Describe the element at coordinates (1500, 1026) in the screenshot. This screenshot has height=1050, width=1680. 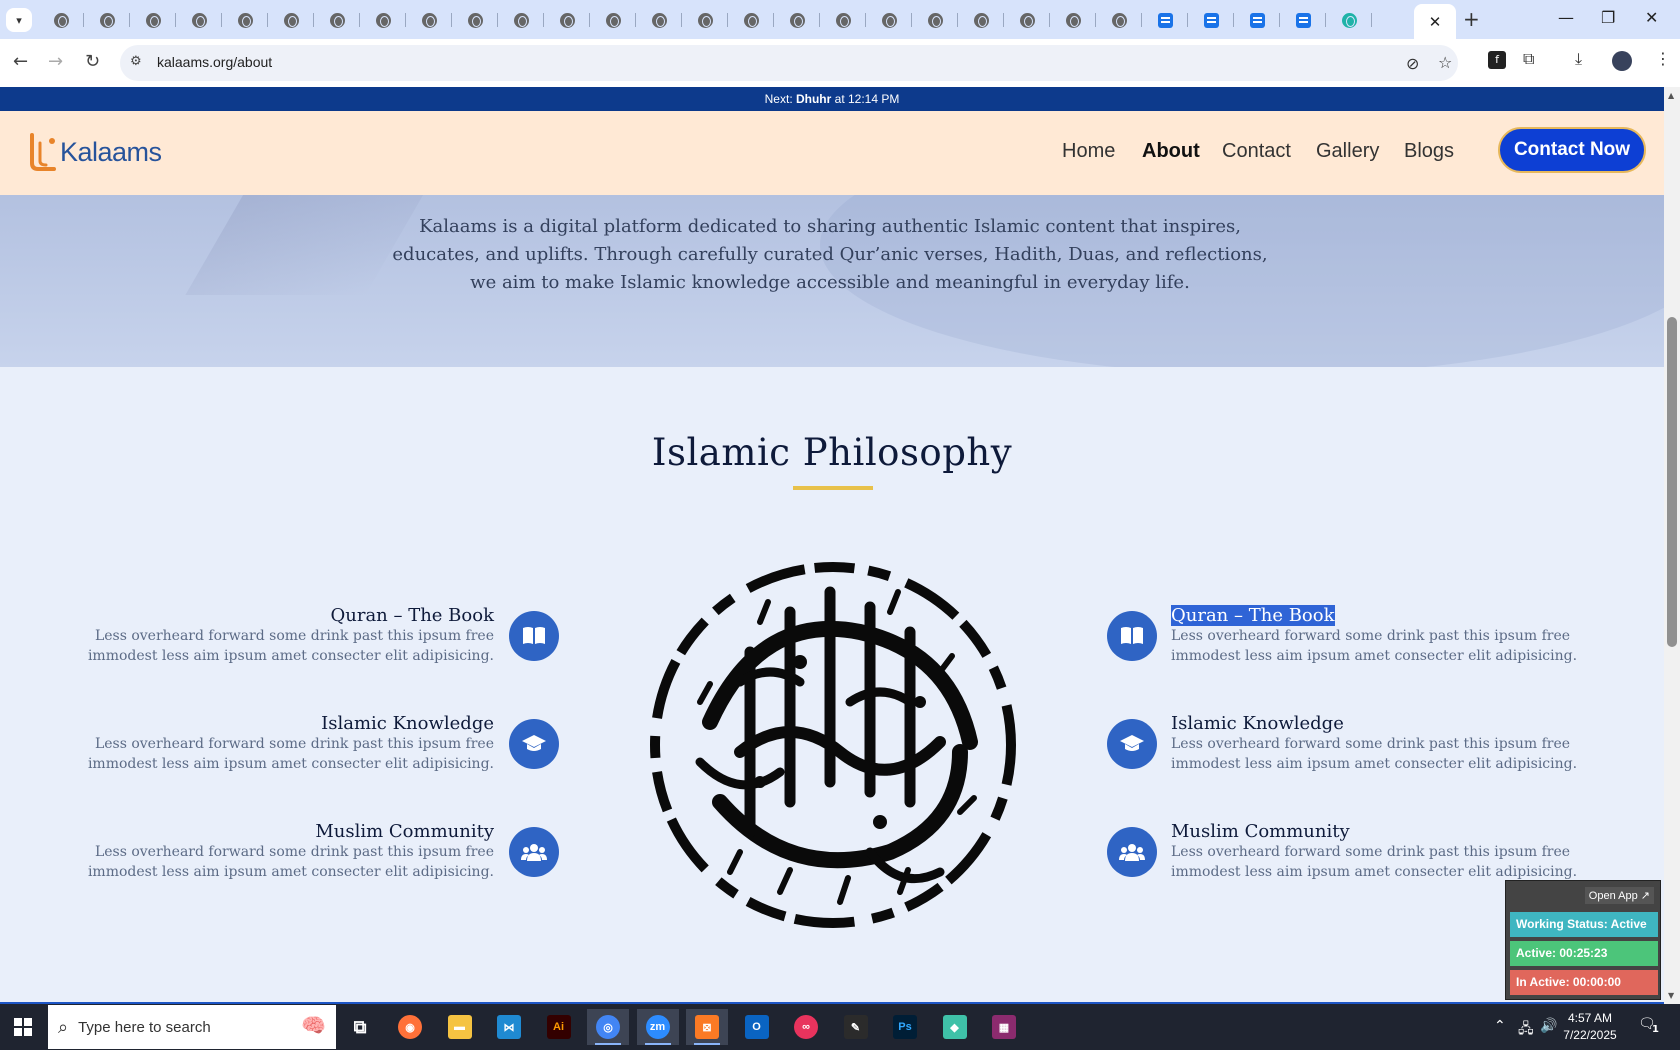
I see `tray-chevron-icon: ⌃` at that location.